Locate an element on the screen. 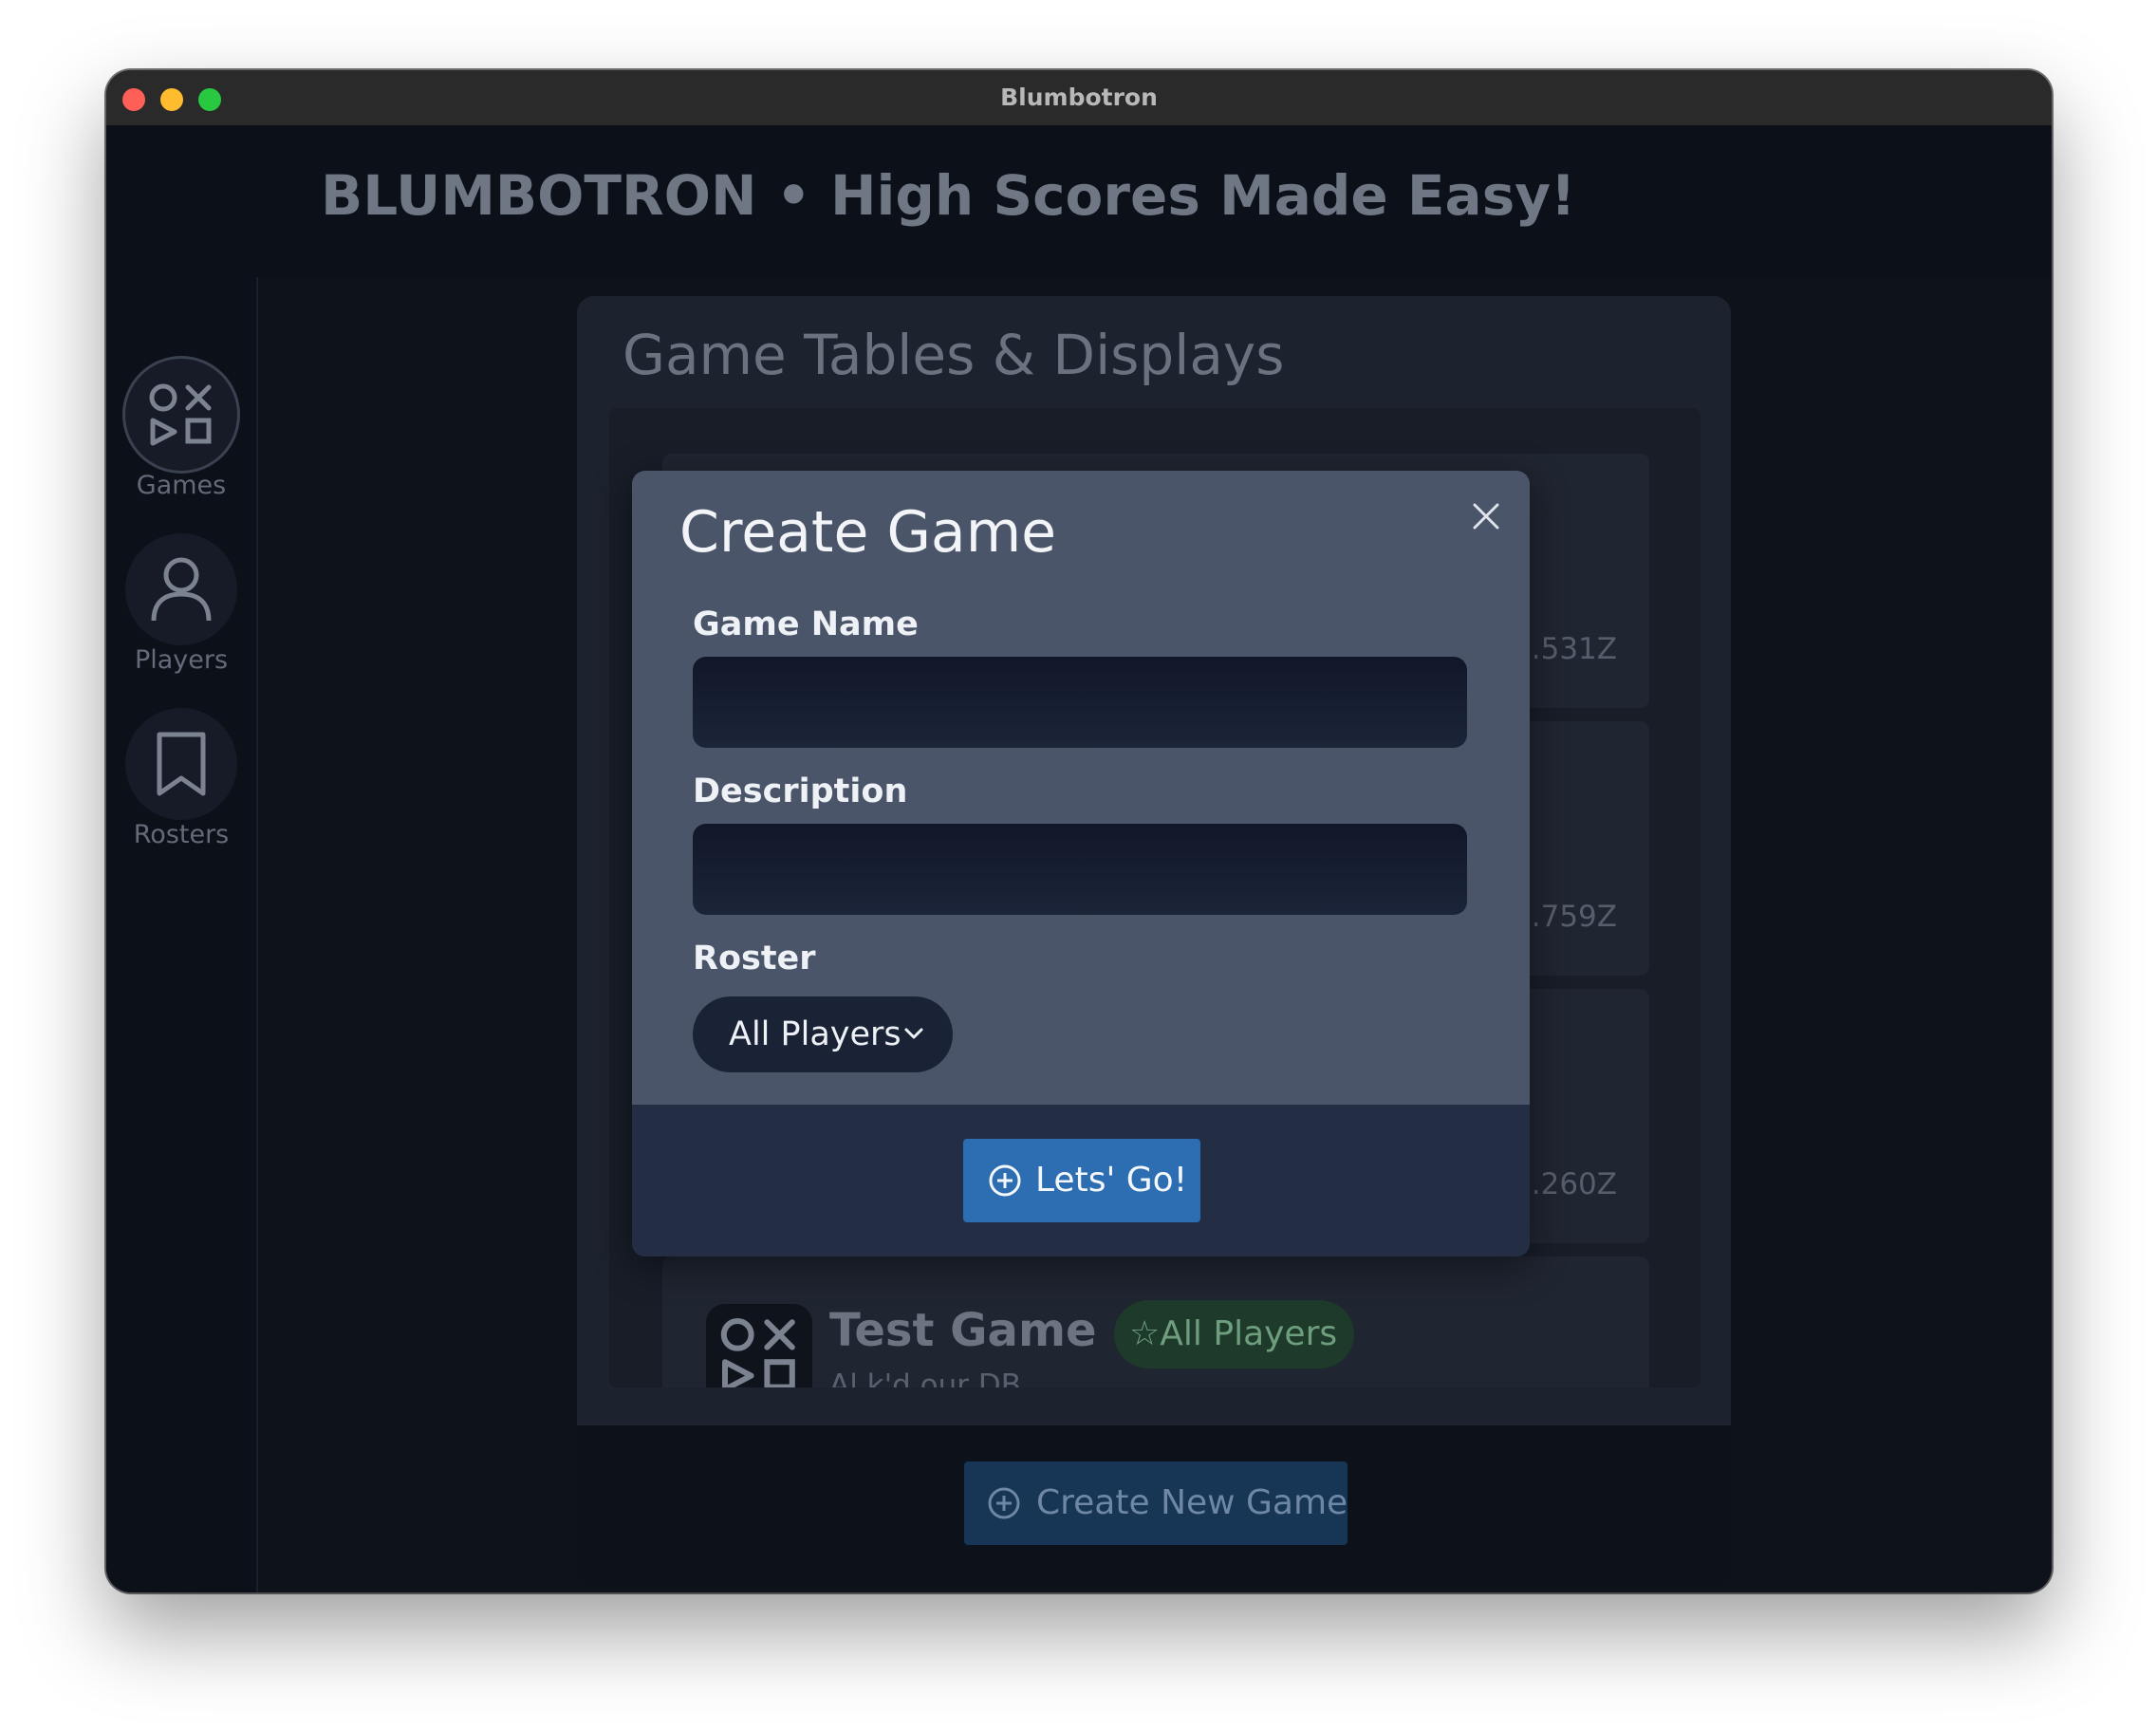  create-new-game-button: Create New Game is located at coordinates (1156, 1503).